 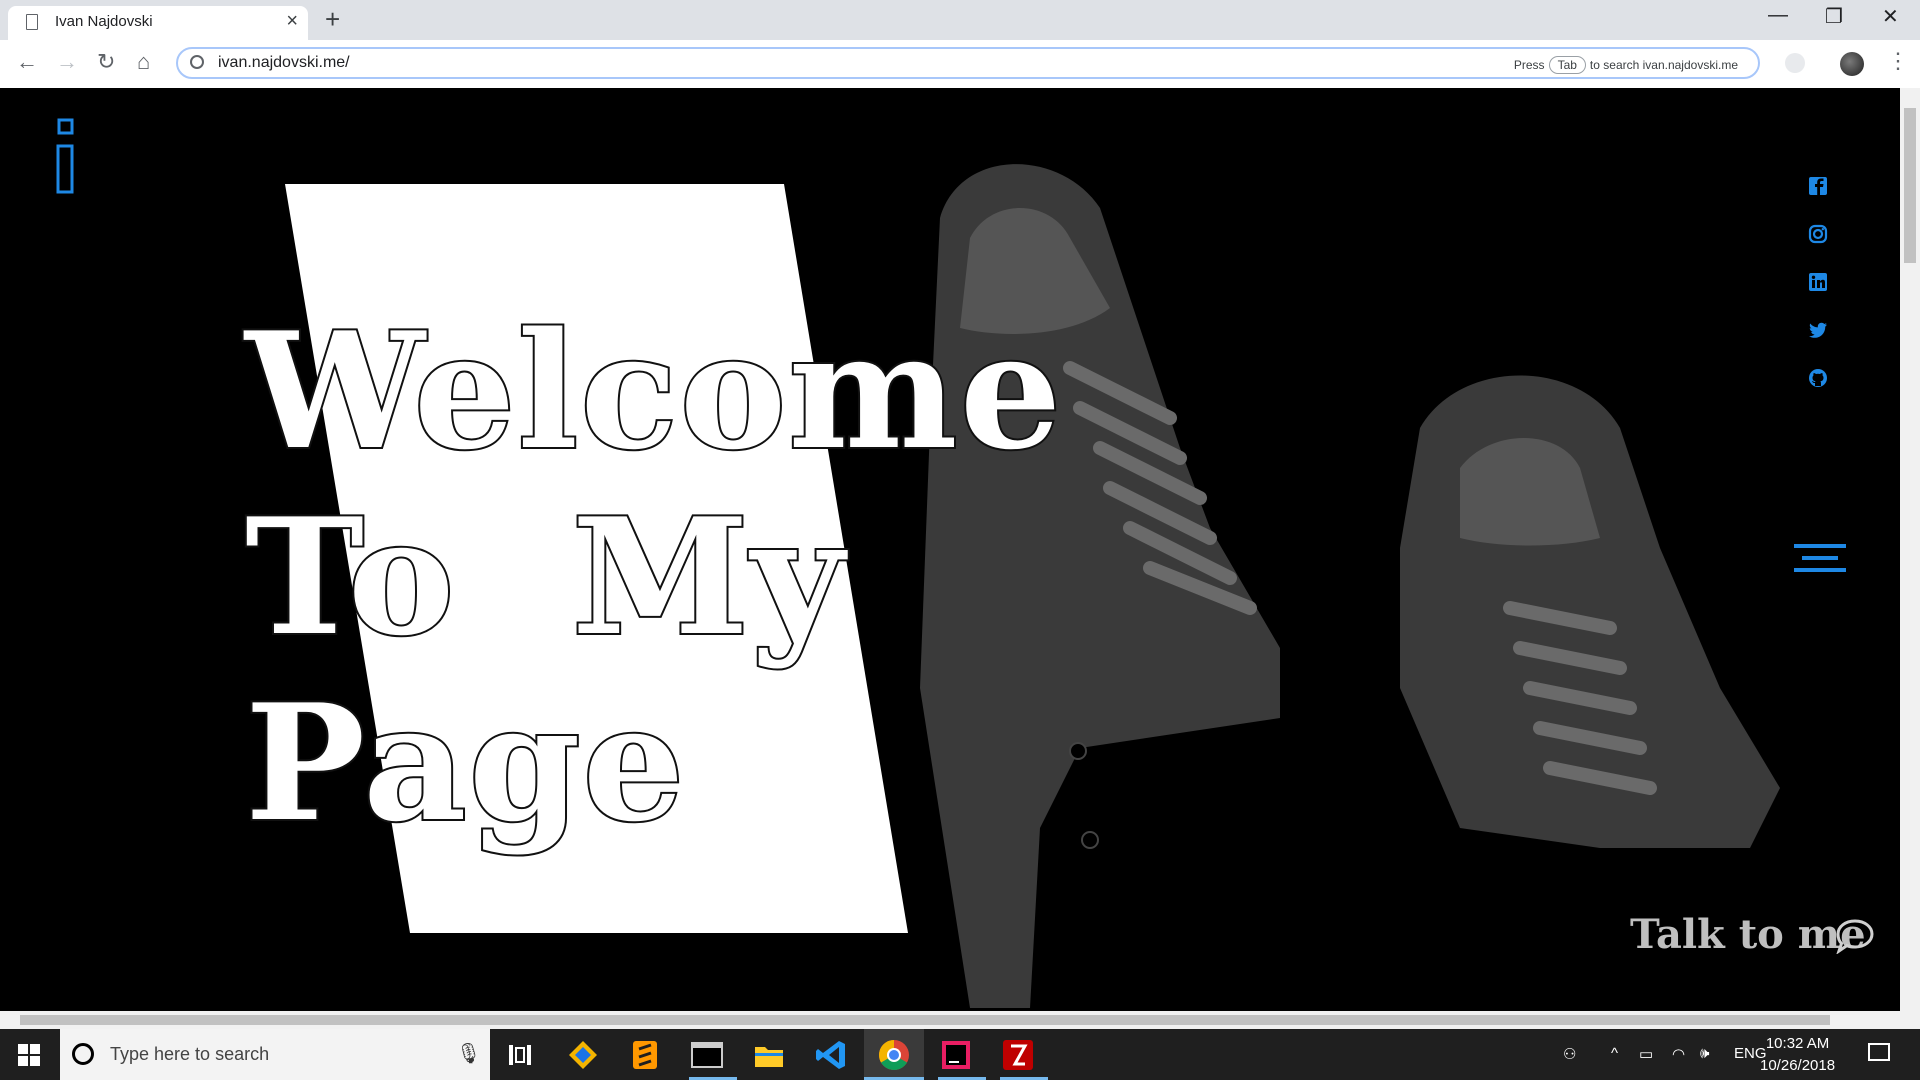 I want to click on hint-prefix: Press, so click(x=1529, y=65).